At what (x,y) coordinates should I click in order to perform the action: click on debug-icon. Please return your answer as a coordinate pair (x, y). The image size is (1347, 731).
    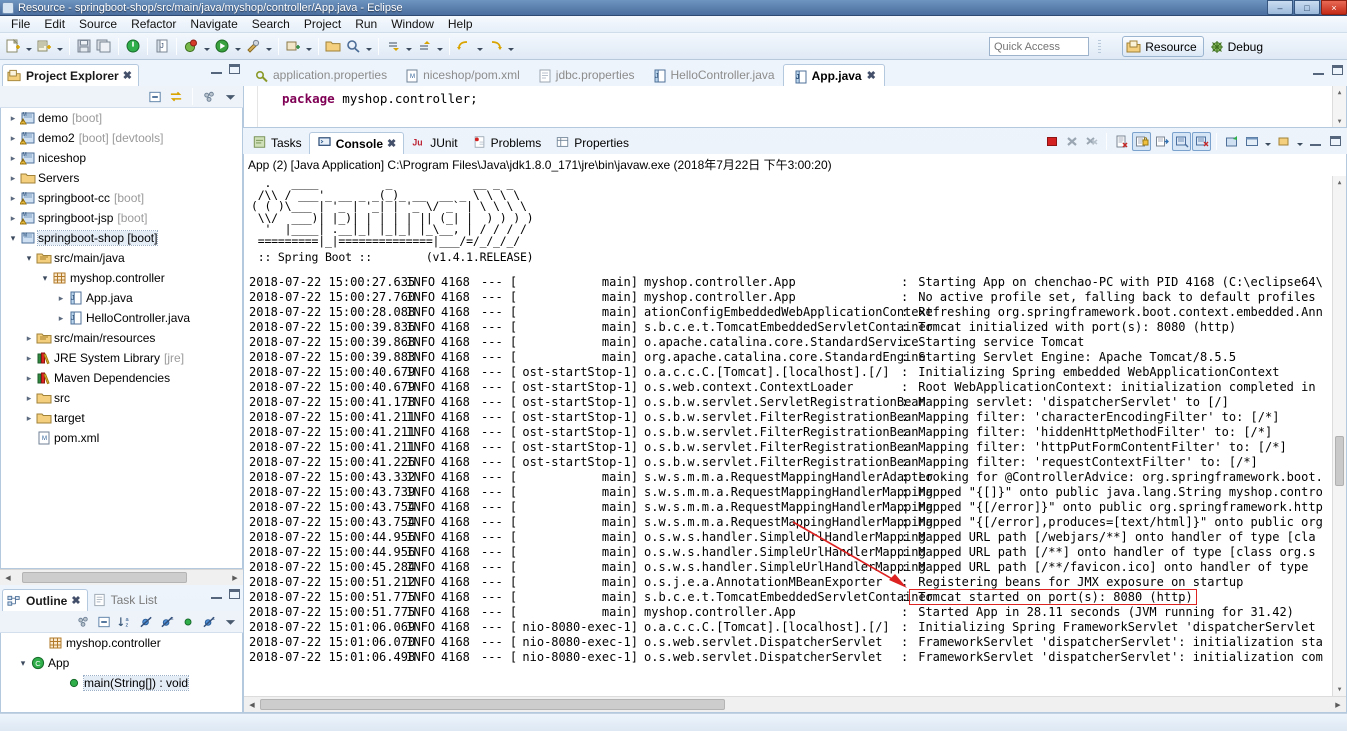
    Looking at the image, I should click on (191, 46).